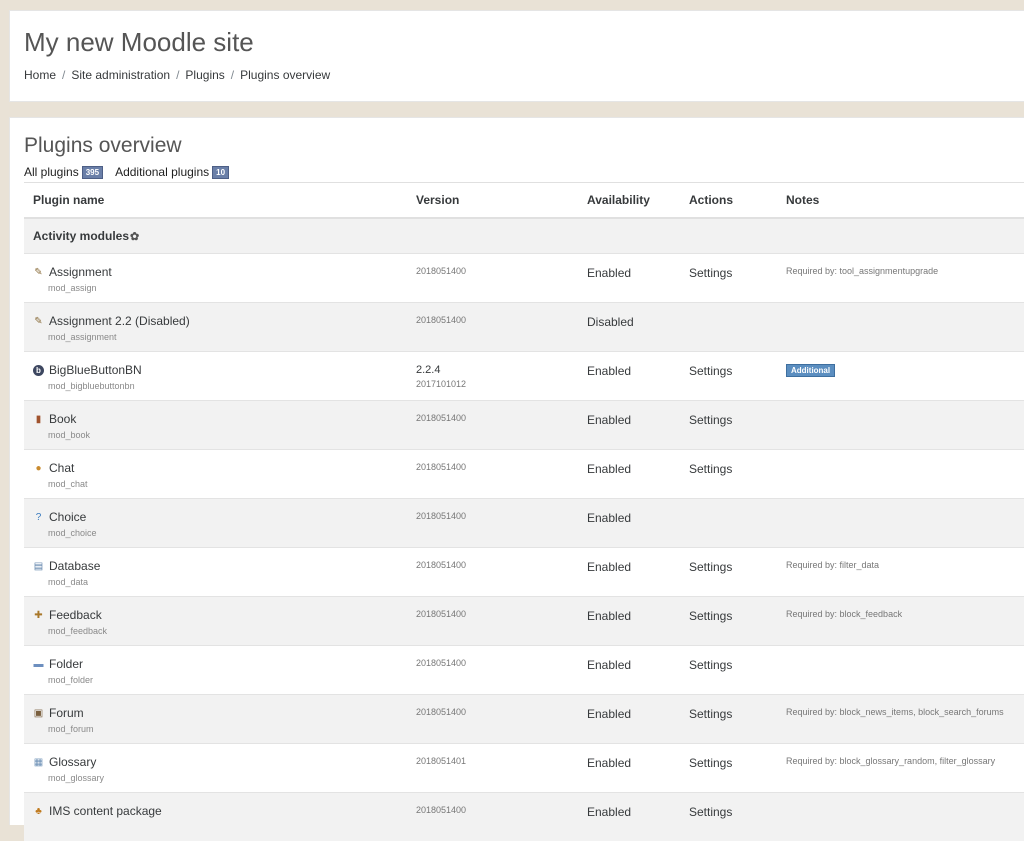 The height and width of the screenshot is (841, 1024). What do you see at coordinates (497, 761) in the screenshot?
I see `version-number: 2018051401` at bounding box center [497, 761].